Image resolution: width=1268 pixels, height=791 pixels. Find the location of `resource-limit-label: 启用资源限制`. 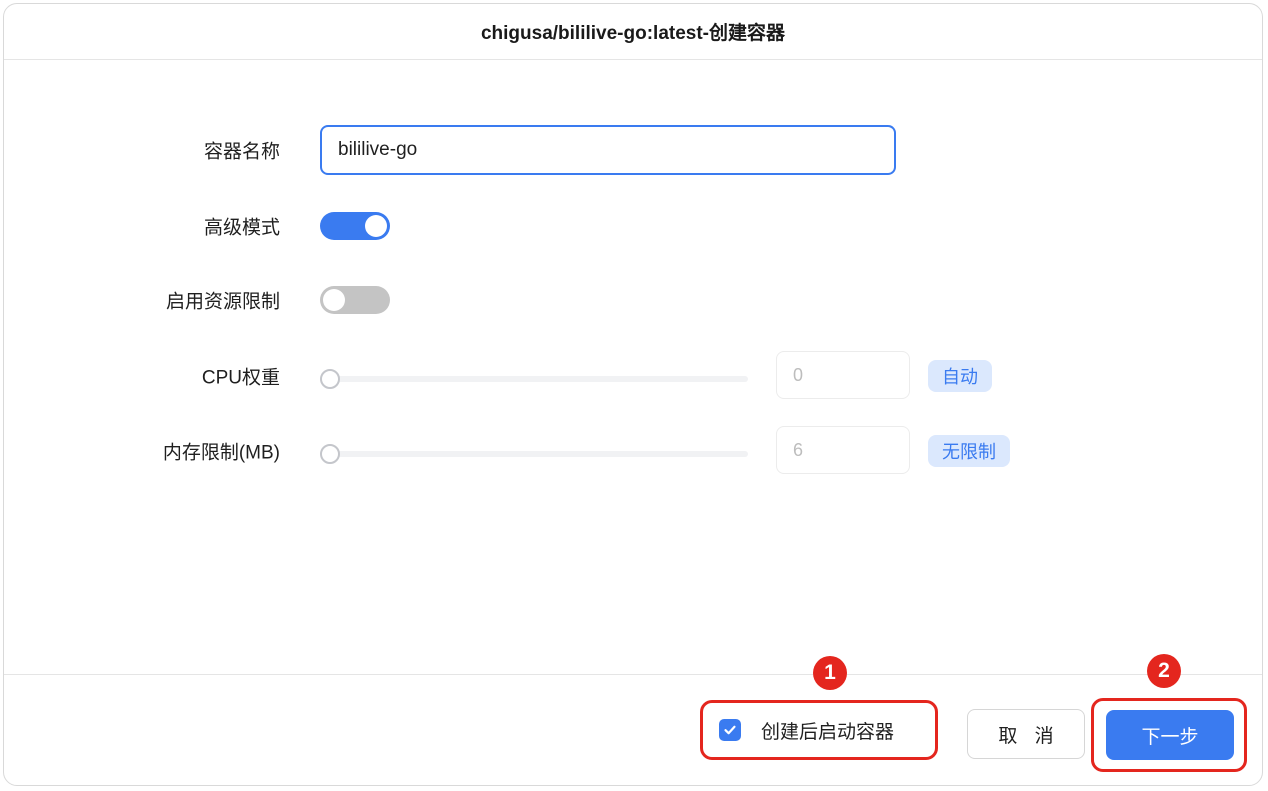

resource-limit-label: 启用资源限制 is located at coordinates (222, 302).